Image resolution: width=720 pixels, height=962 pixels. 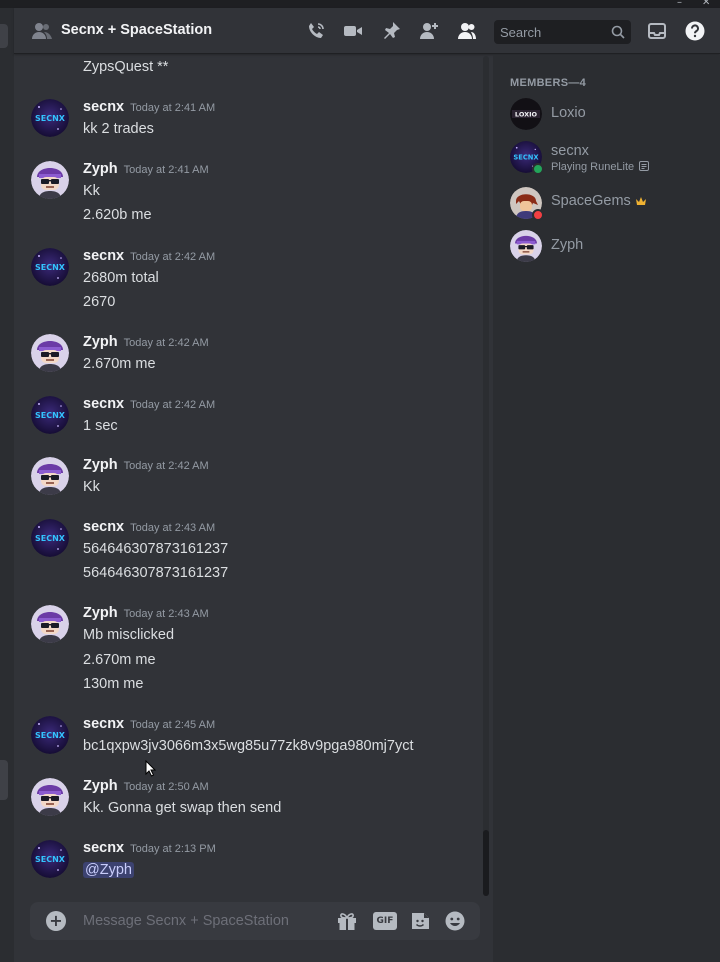 I want to click on message-text: Kk, so click(x=91, y=487).